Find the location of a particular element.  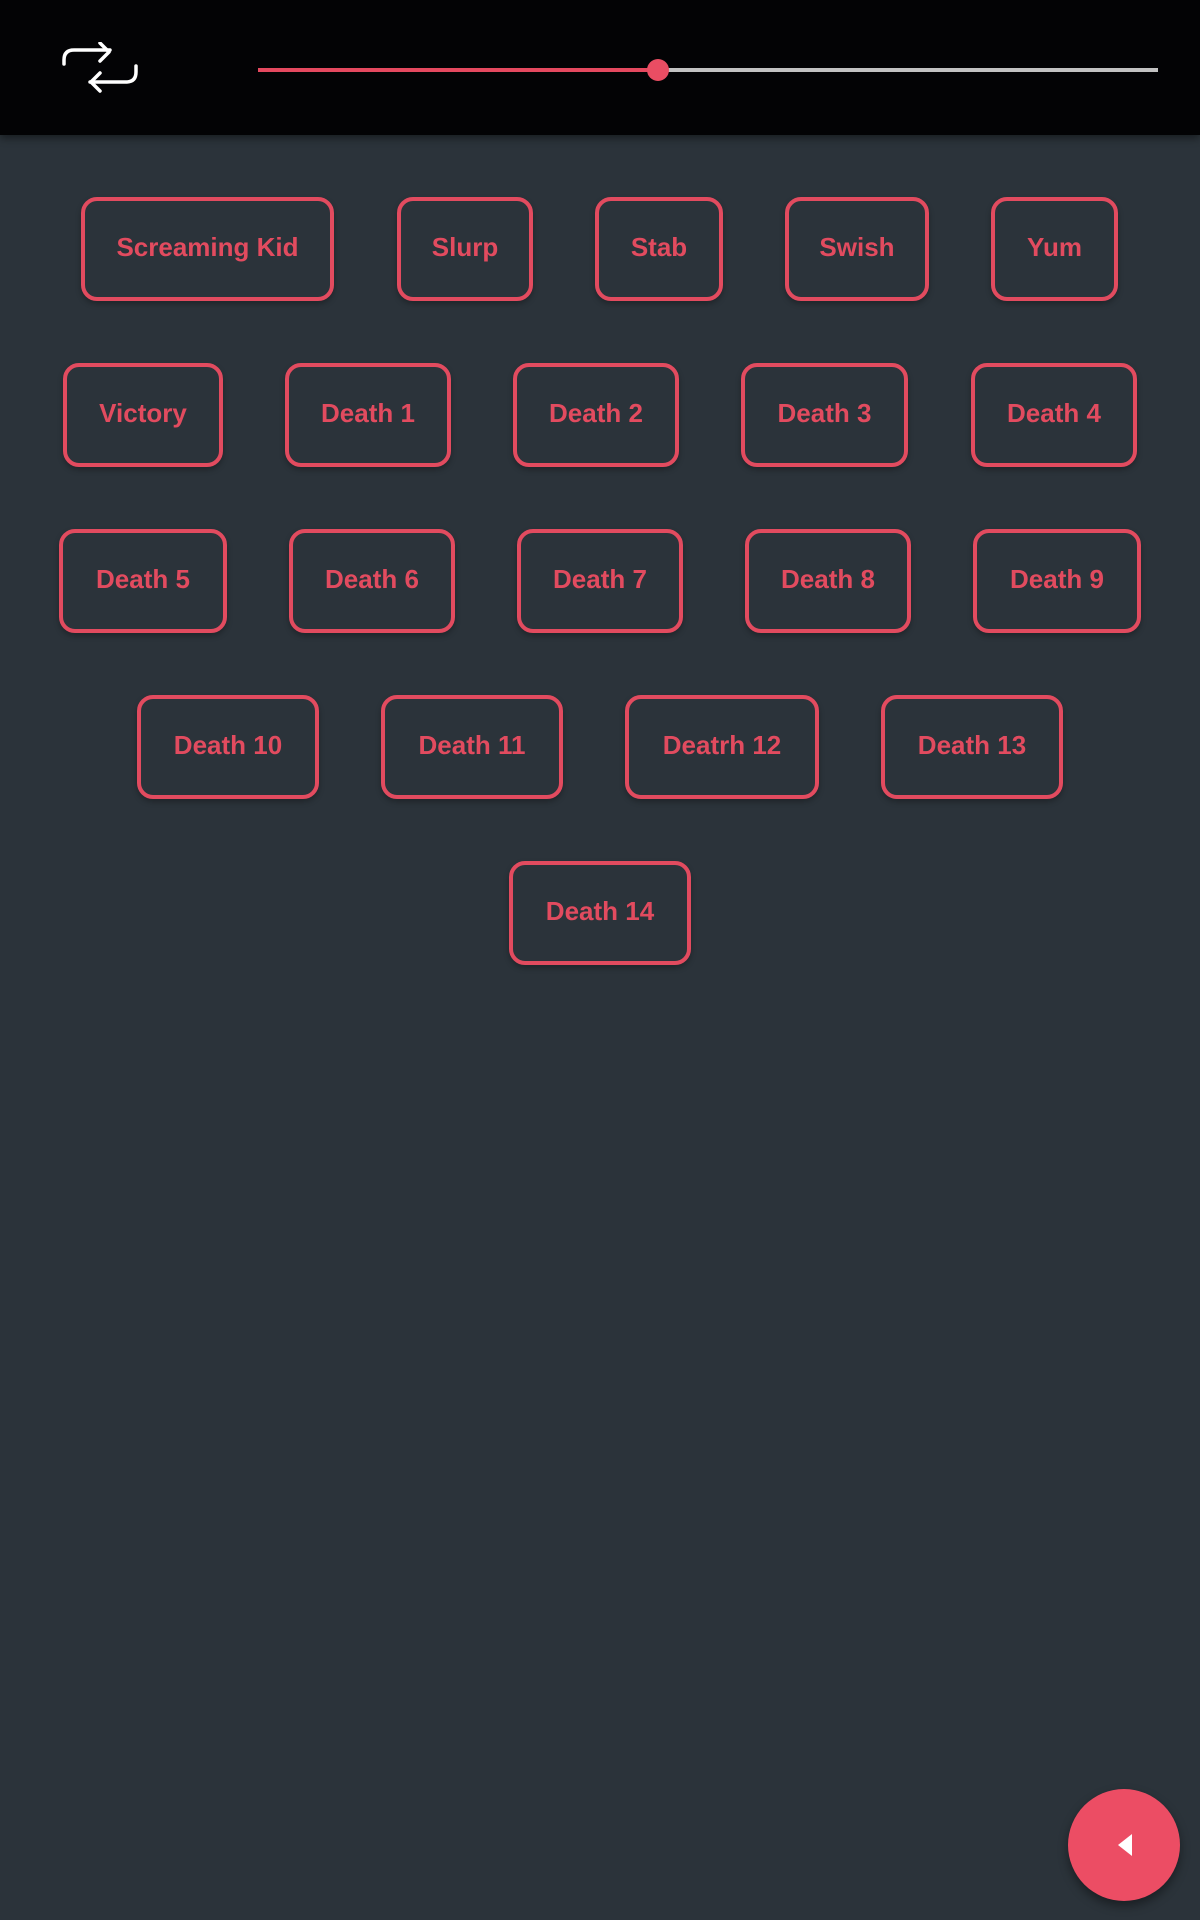

sound-row: Screaming Kid Slurp Stab Swish Yum is located at coordinates (600, 249).